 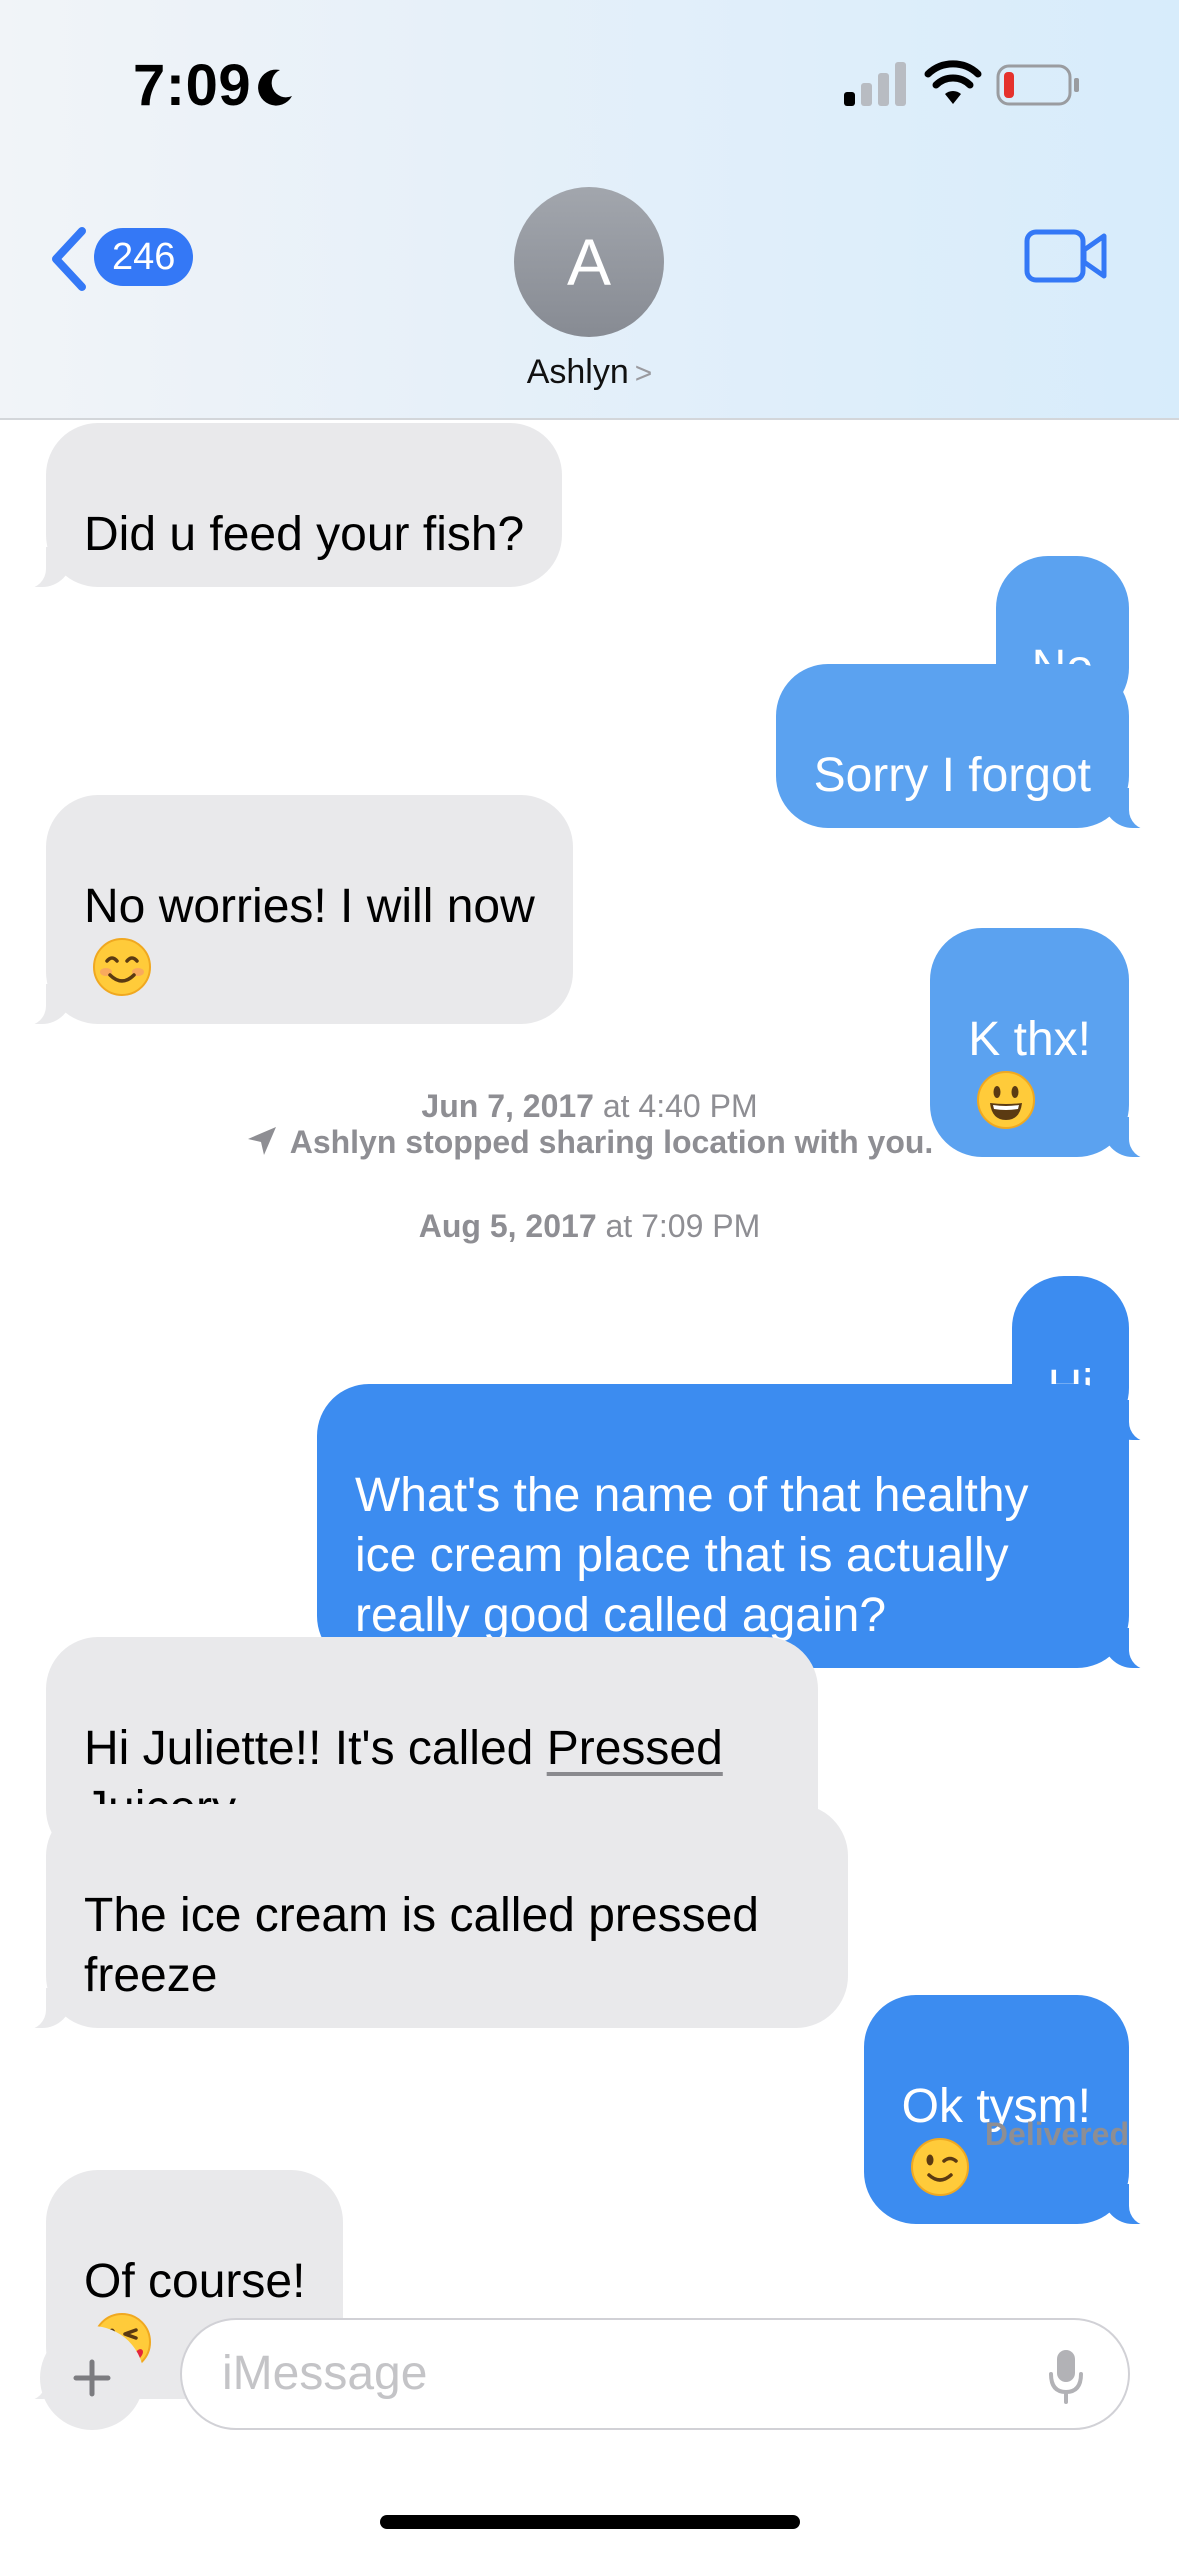 I want to click on moon-icon, so click(x=275, y=87).